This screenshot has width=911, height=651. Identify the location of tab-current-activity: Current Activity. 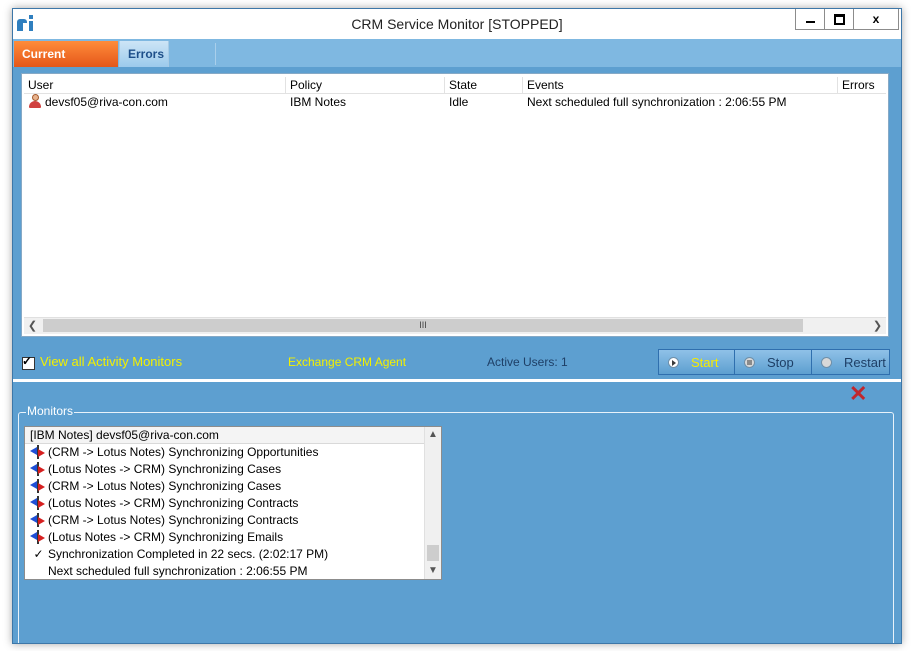
(66, 64).